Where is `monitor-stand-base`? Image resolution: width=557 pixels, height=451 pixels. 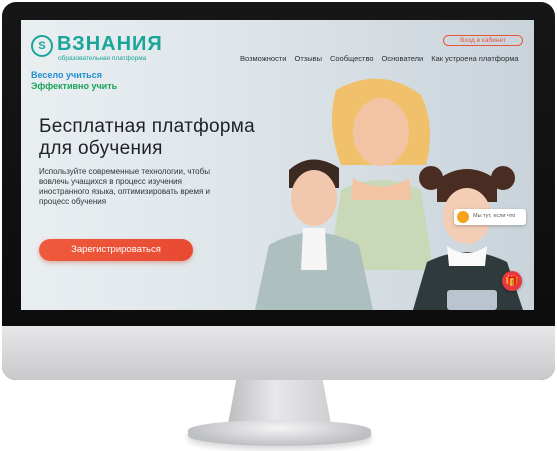 monitor-stand-base is located at coordinates (279, 433).